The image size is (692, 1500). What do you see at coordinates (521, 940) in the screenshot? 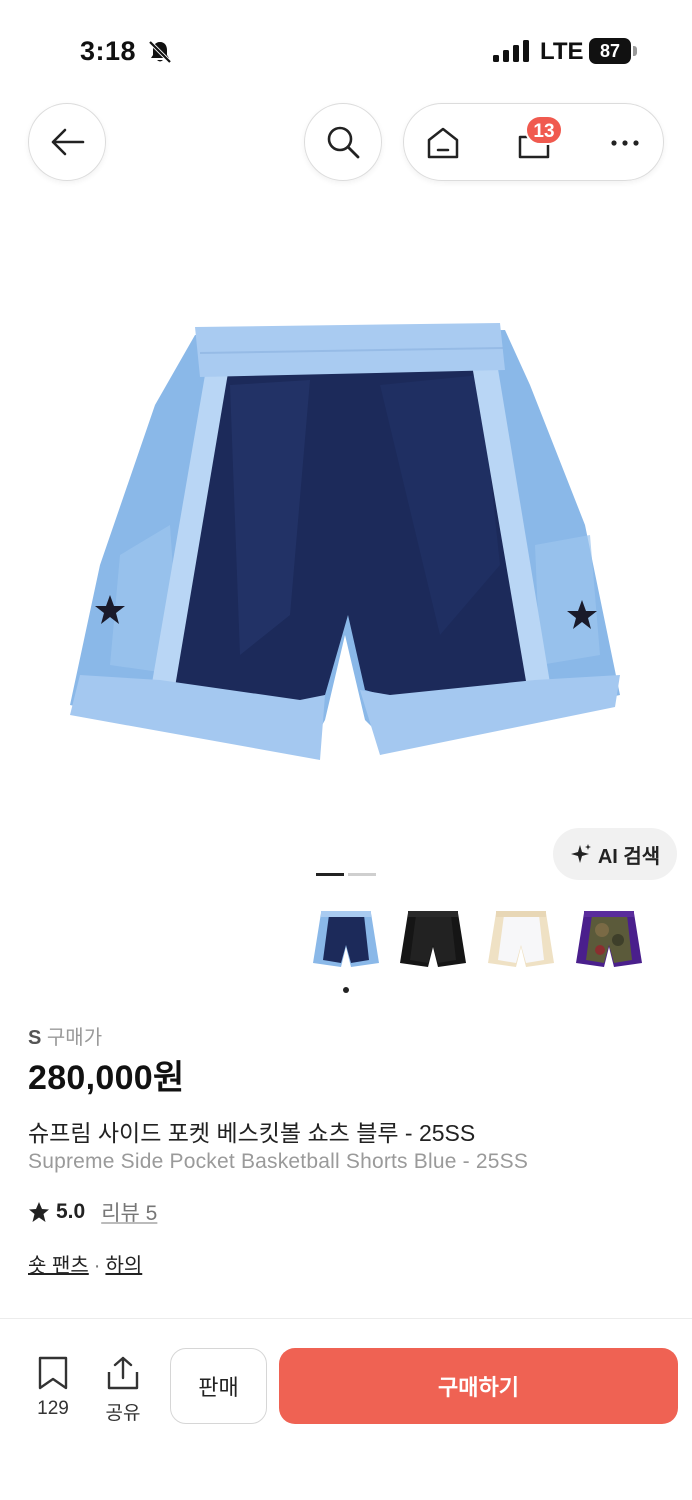
I see `color-thumbnail-white` at bounding box center [521, 940].